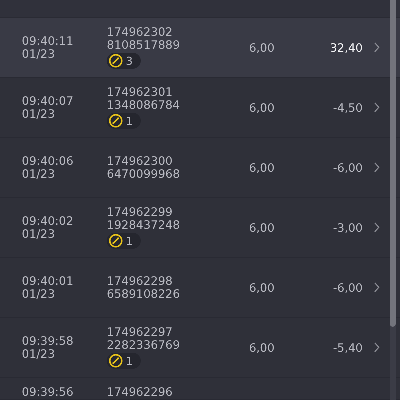 The height and width of the screenshot is (400, 400). I want to click on result-text: -4,50, so click(347, 107).